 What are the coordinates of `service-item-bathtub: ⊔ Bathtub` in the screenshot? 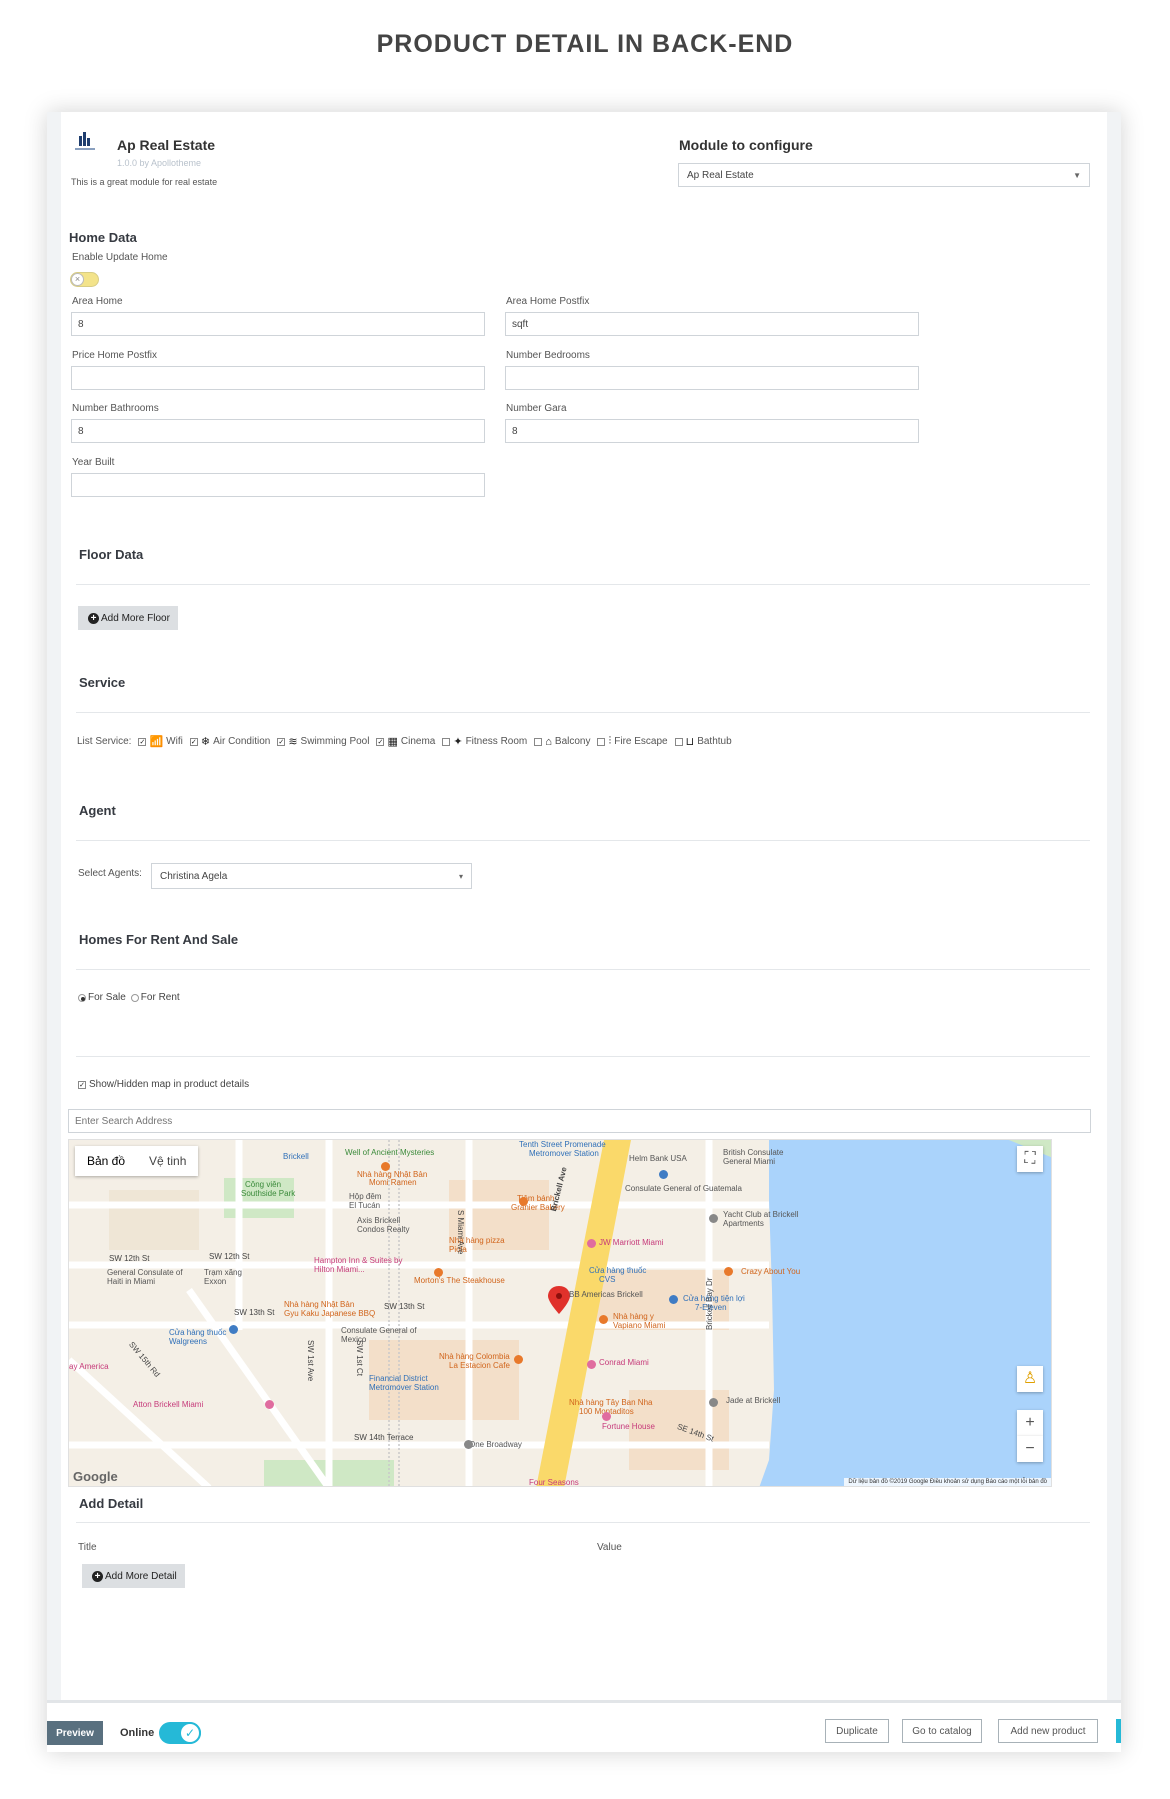 It's located at (703, 741).